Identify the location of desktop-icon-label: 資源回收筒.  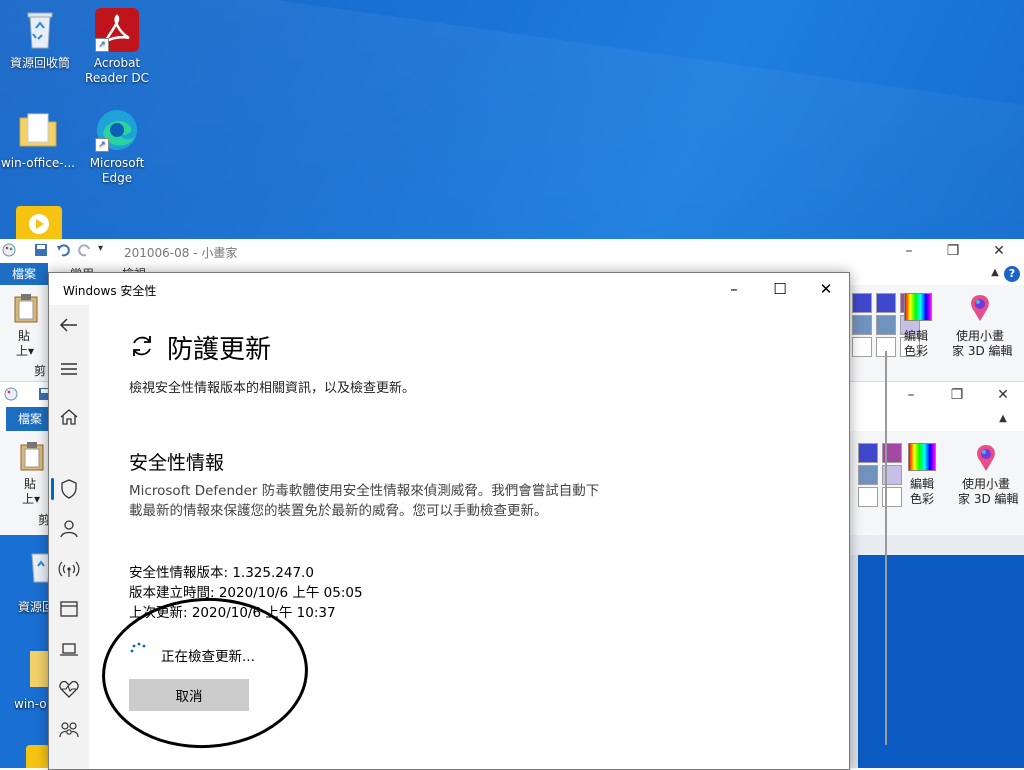
(39, 63).